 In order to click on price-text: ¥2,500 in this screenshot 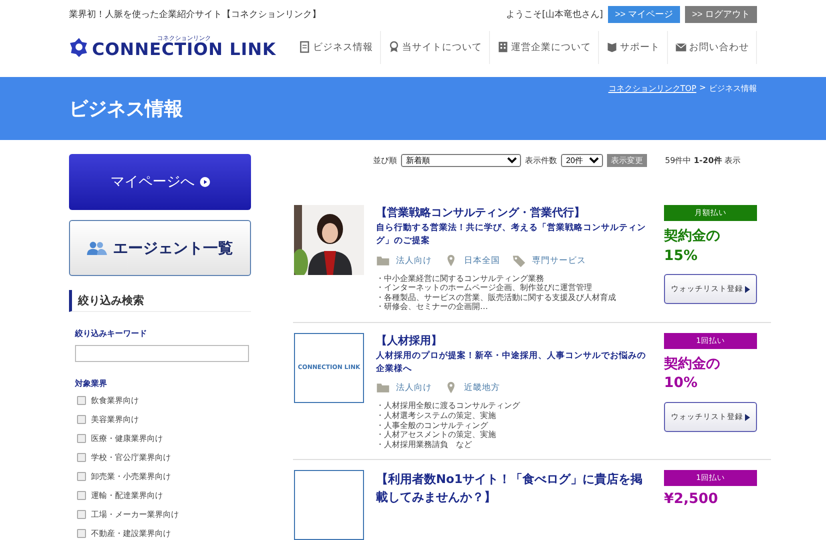, I will do `click(692, 500)`.